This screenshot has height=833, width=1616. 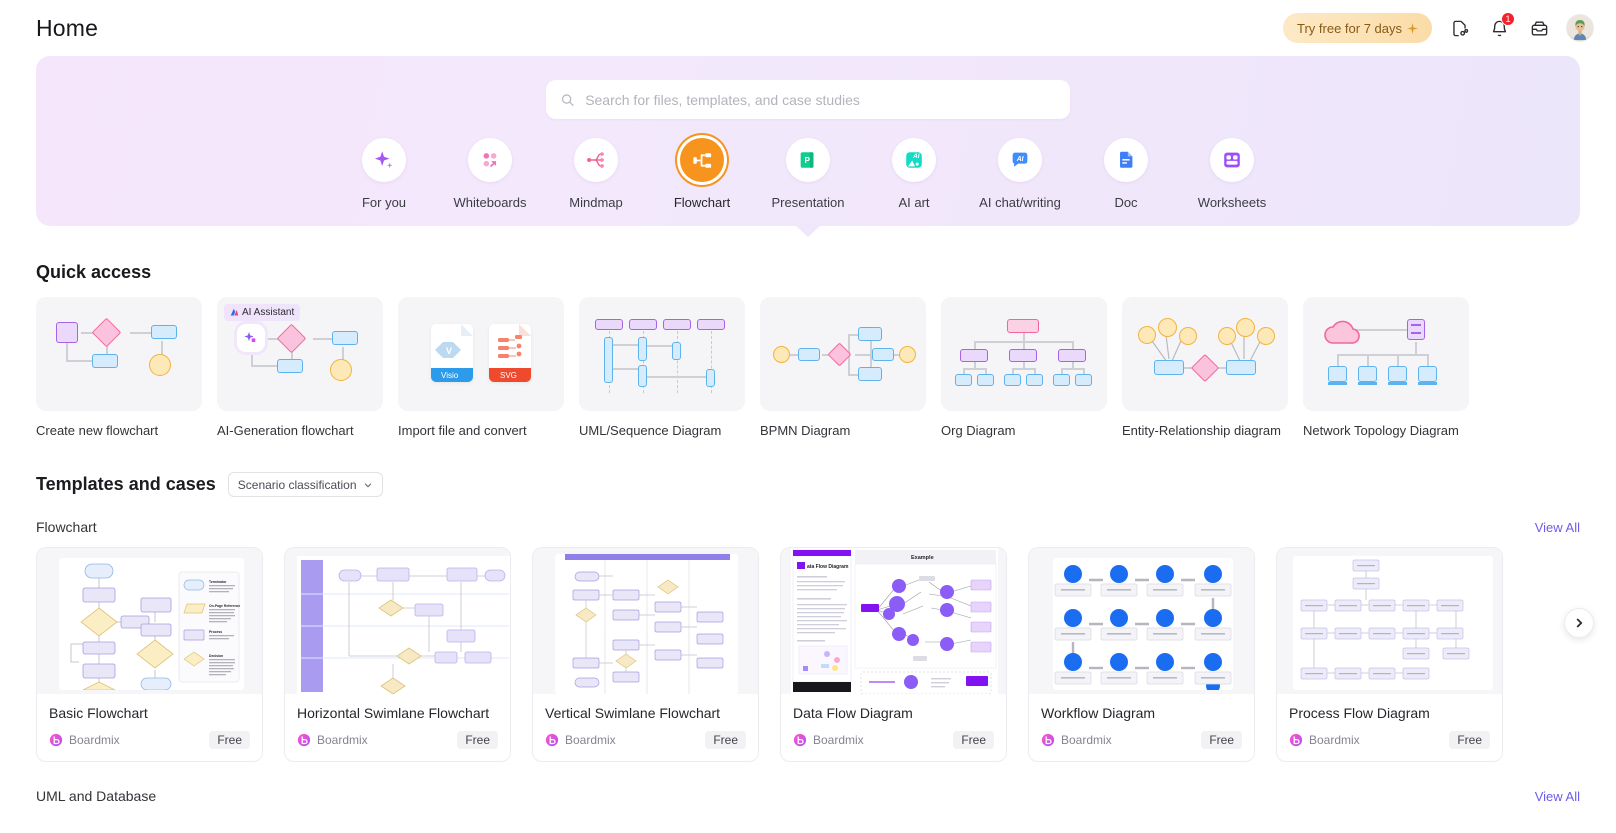 I want to click on notification-badge: 1, so click(x=1508, y=19).